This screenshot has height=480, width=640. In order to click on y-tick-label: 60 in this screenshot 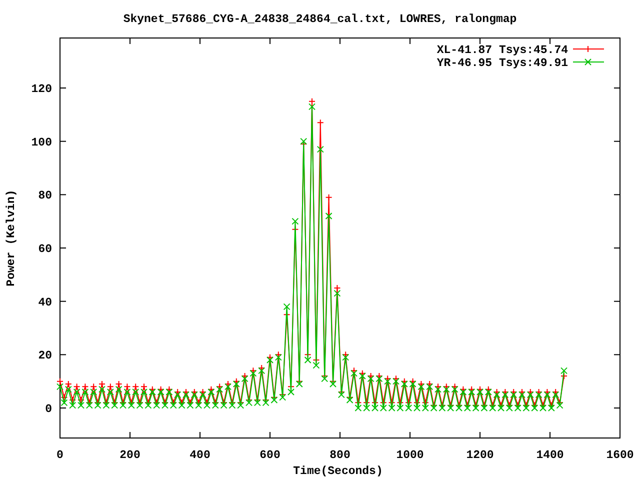, I will do `click(45, 249)`.